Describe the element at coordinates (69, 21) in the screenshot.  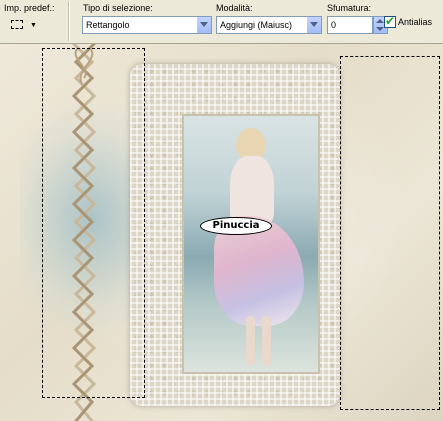
I see `toolbar-divider` at that location.